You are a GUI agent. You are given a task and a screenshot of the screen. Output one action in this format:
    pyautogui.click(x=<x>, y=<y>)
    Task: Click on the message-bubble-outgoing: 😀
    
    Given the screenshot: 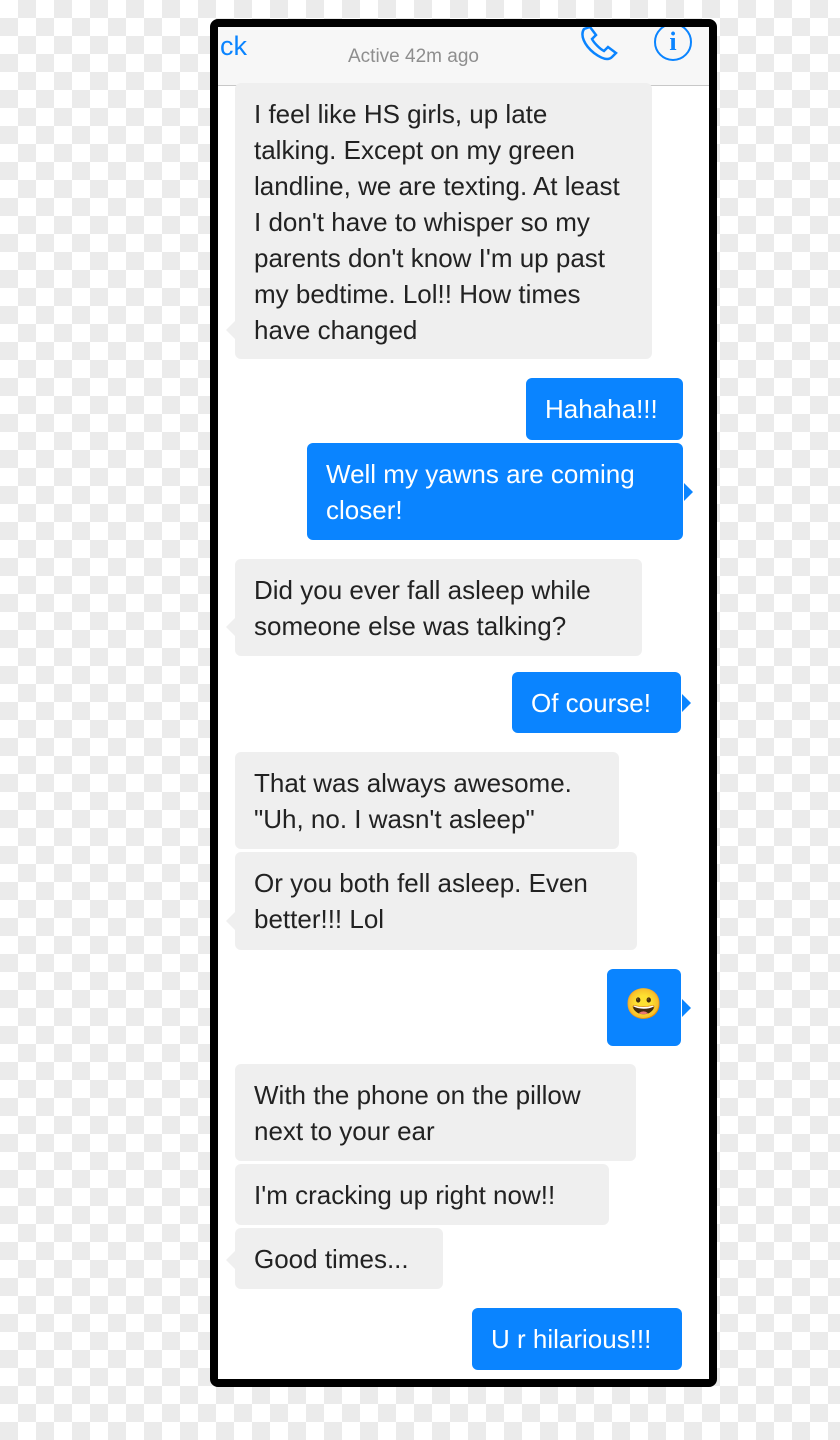 What is the action you would take?
    pyautogui.click(x=649, y=1007)
    